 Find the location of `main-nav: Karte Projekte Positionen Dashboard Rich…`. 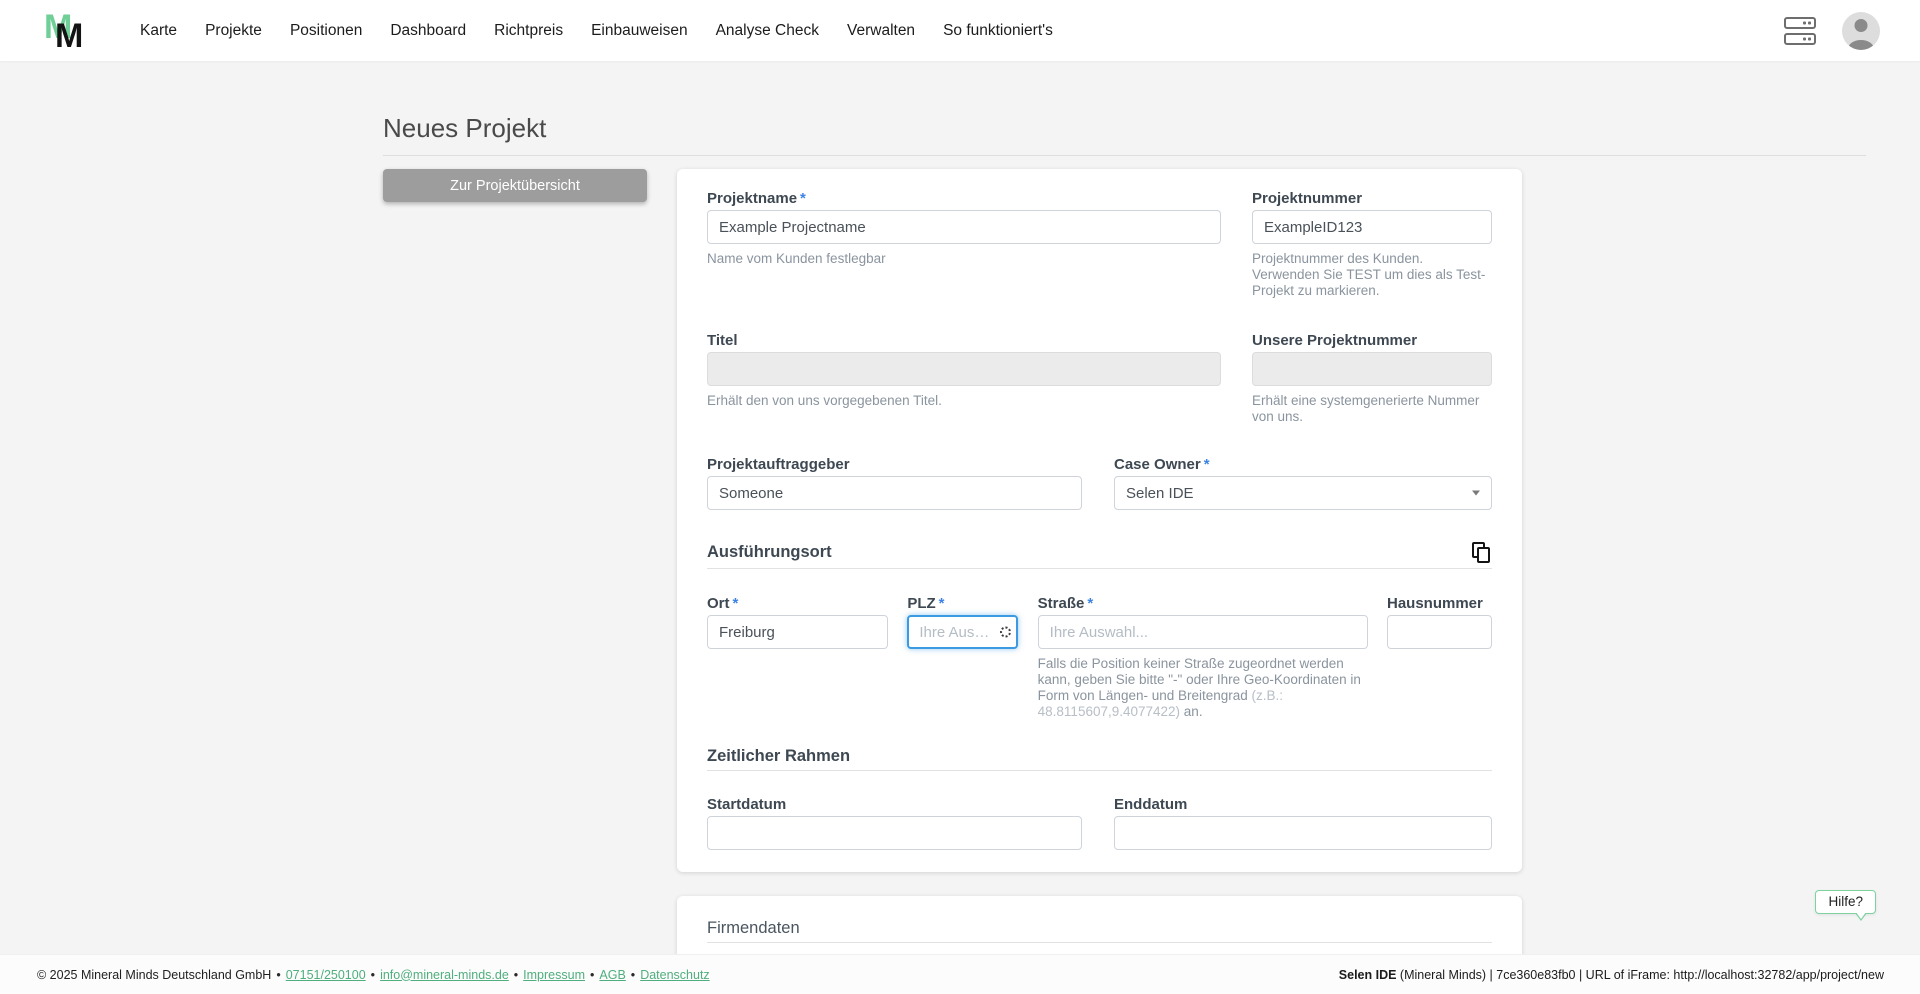

main-nav: Karte Projekte Positionen Dashboard Rich… is located at coordinates (596, 31).